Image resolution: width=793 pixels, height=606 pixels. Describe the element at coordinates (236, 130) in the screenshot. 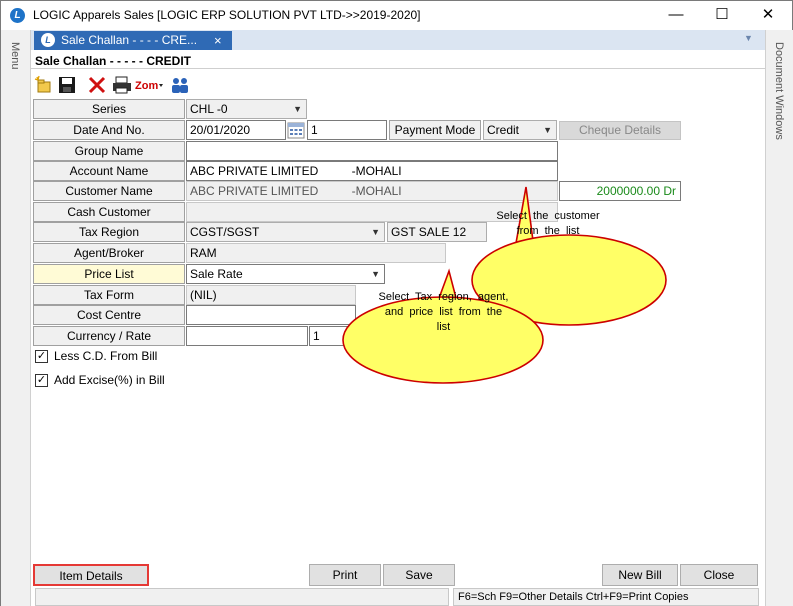

I see `date-input: 20/01/2020` at that location.